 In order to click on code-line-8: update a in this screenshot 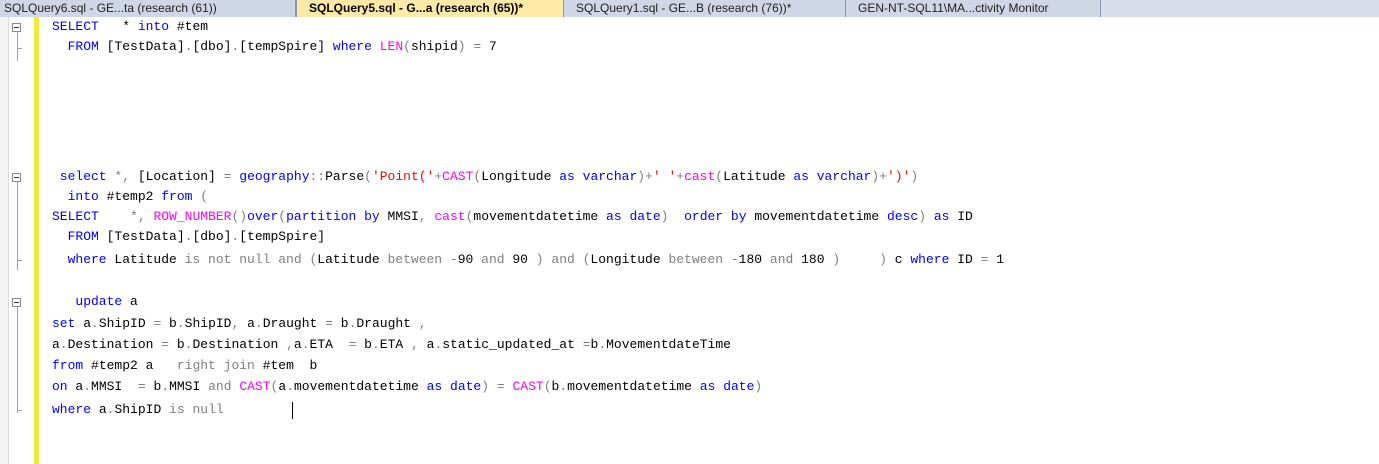, I will do `click(94, 302)`.